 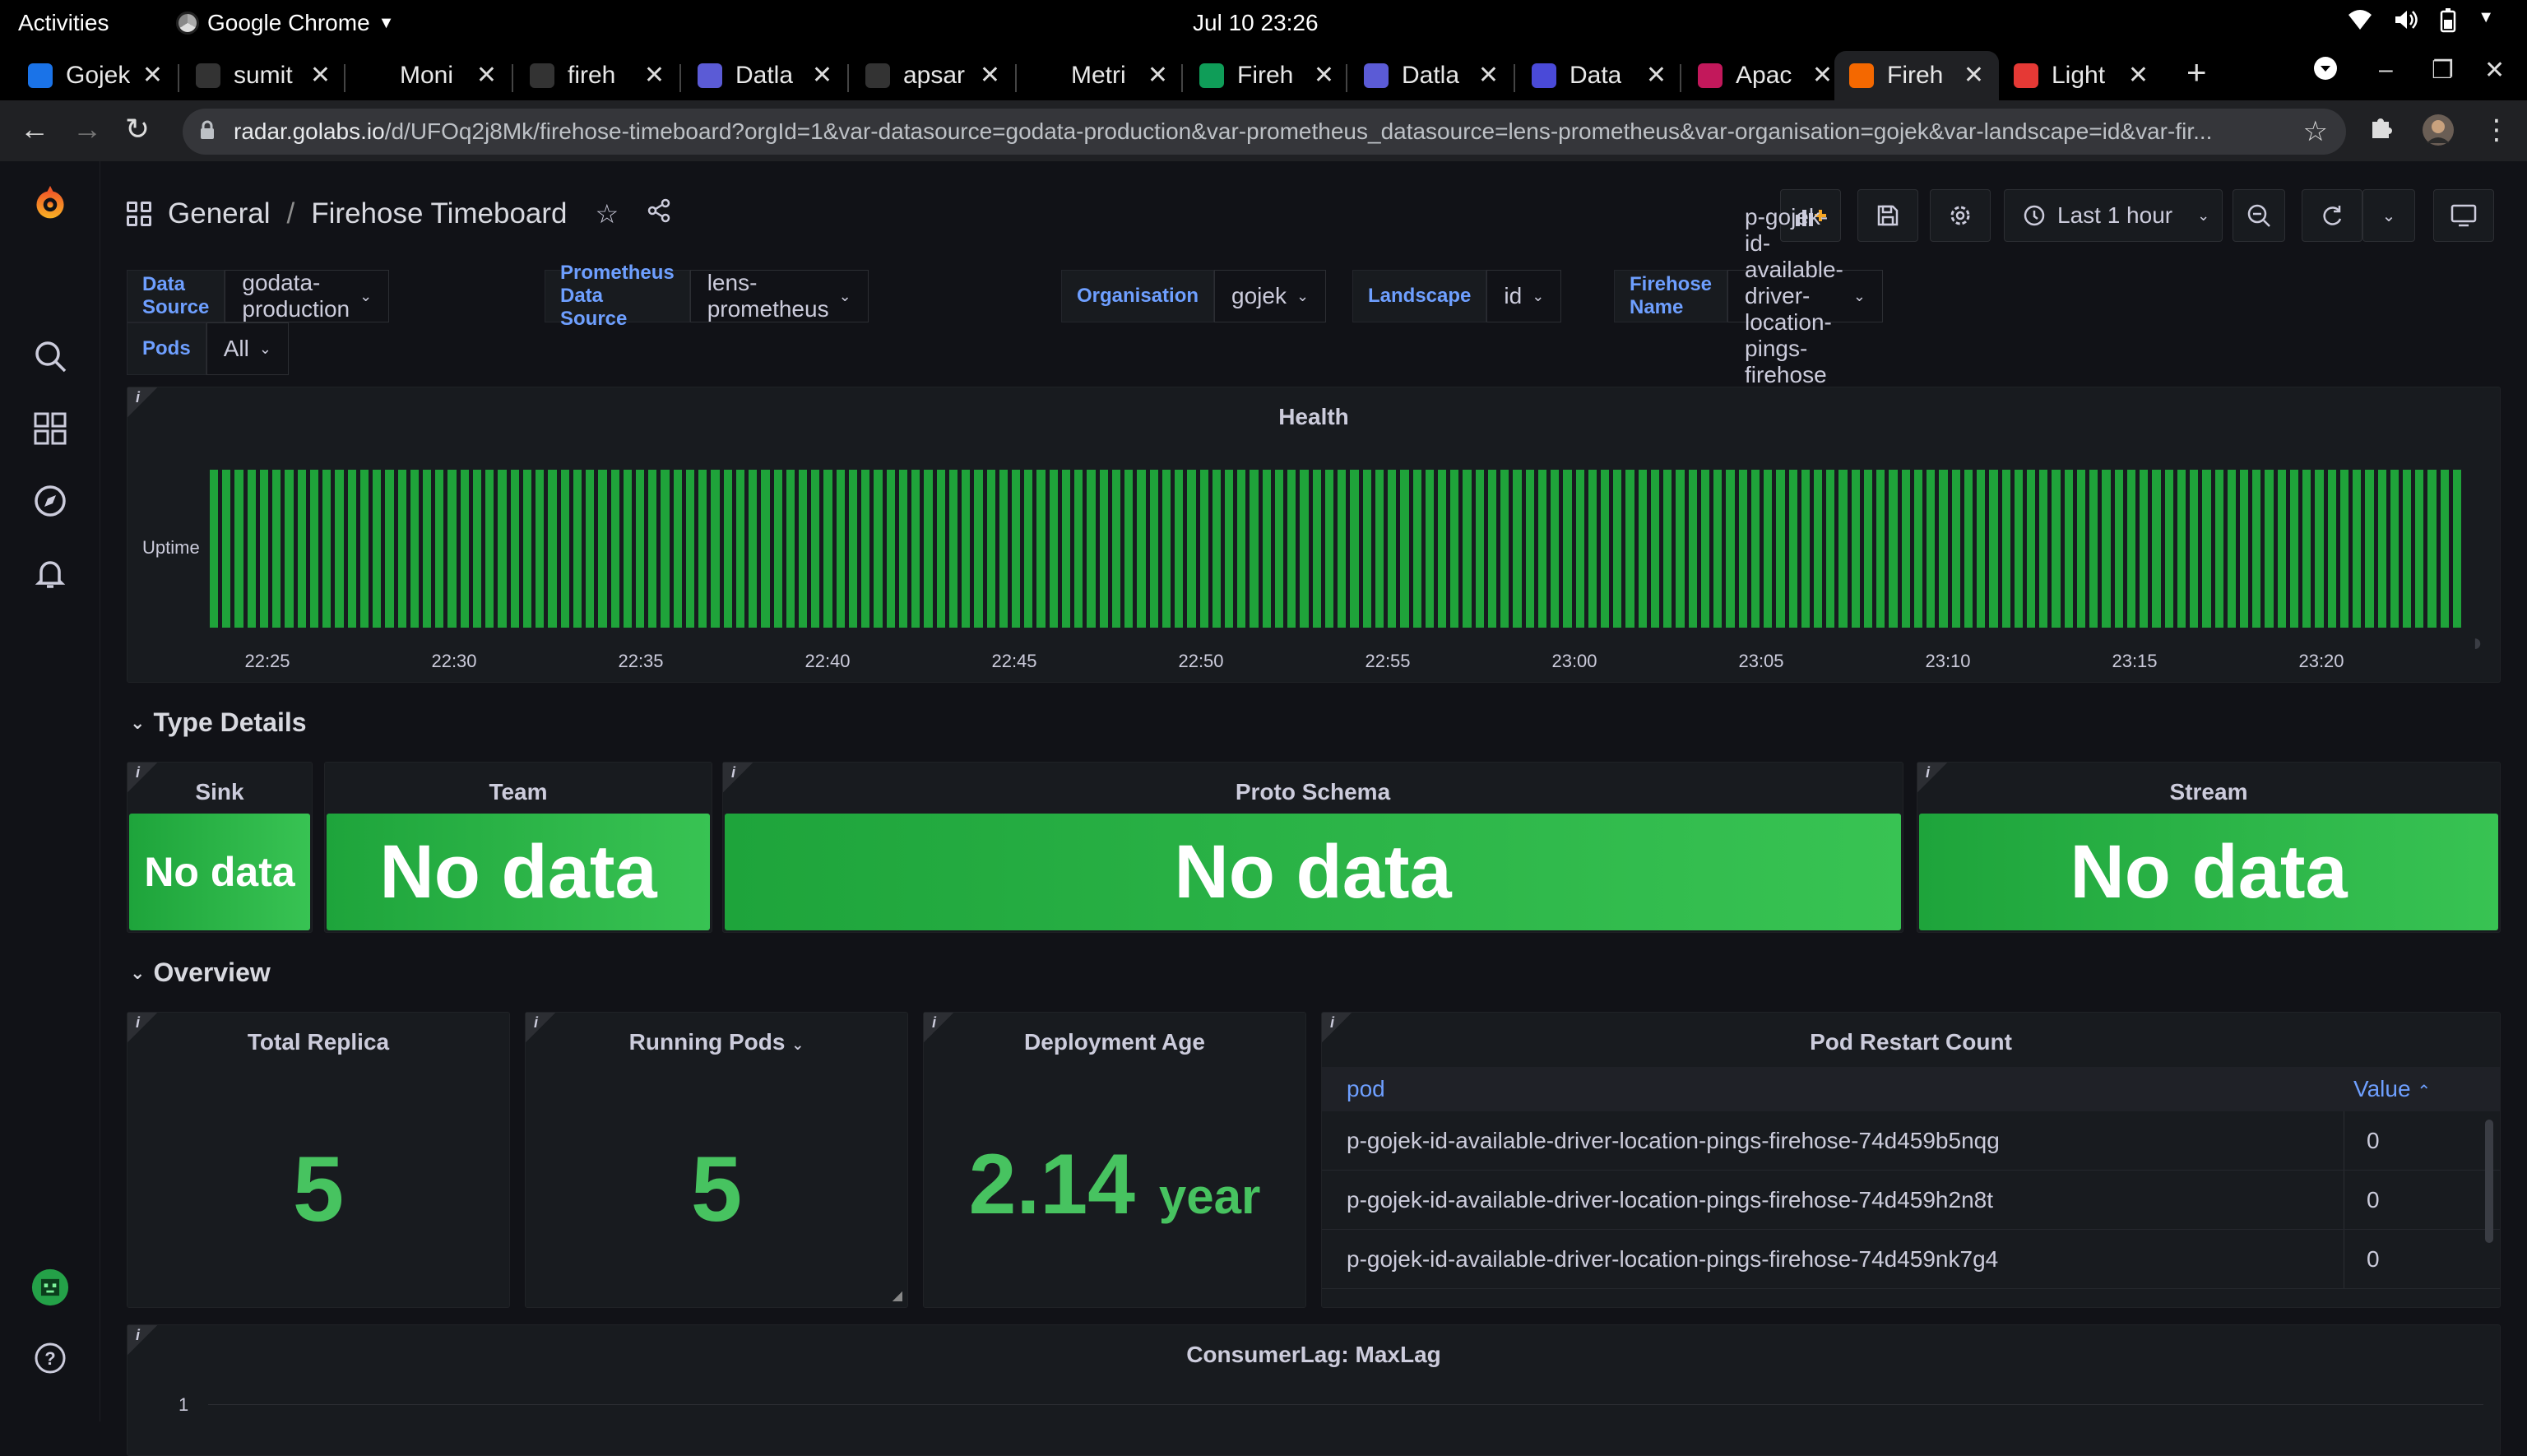 I want to click on variable-dropdown: id ⌄, so click(x=1524, y=296).